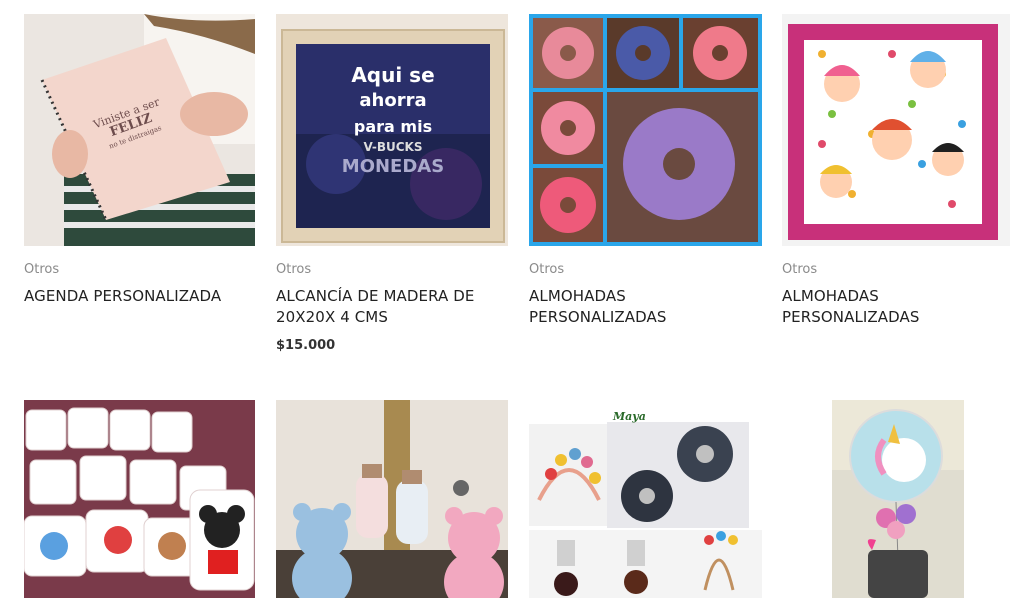 This screenshot has width=1024, height=598. What do you see at coordinates (393, 166) in the screenshot?
I see `box-line: MONEDAS` at bounding box center [393, 166].